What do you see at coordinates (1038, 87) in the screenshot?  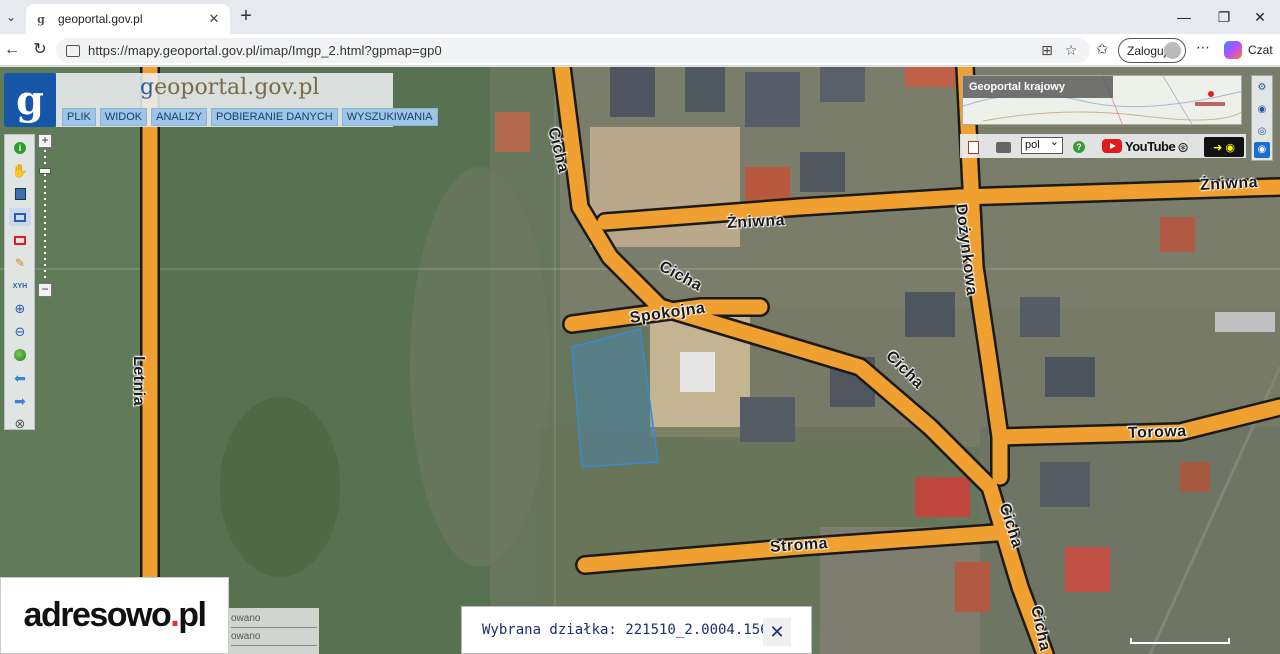 I see `overview-title: Geoportal krajowy` at bounding box center [1038, 87].